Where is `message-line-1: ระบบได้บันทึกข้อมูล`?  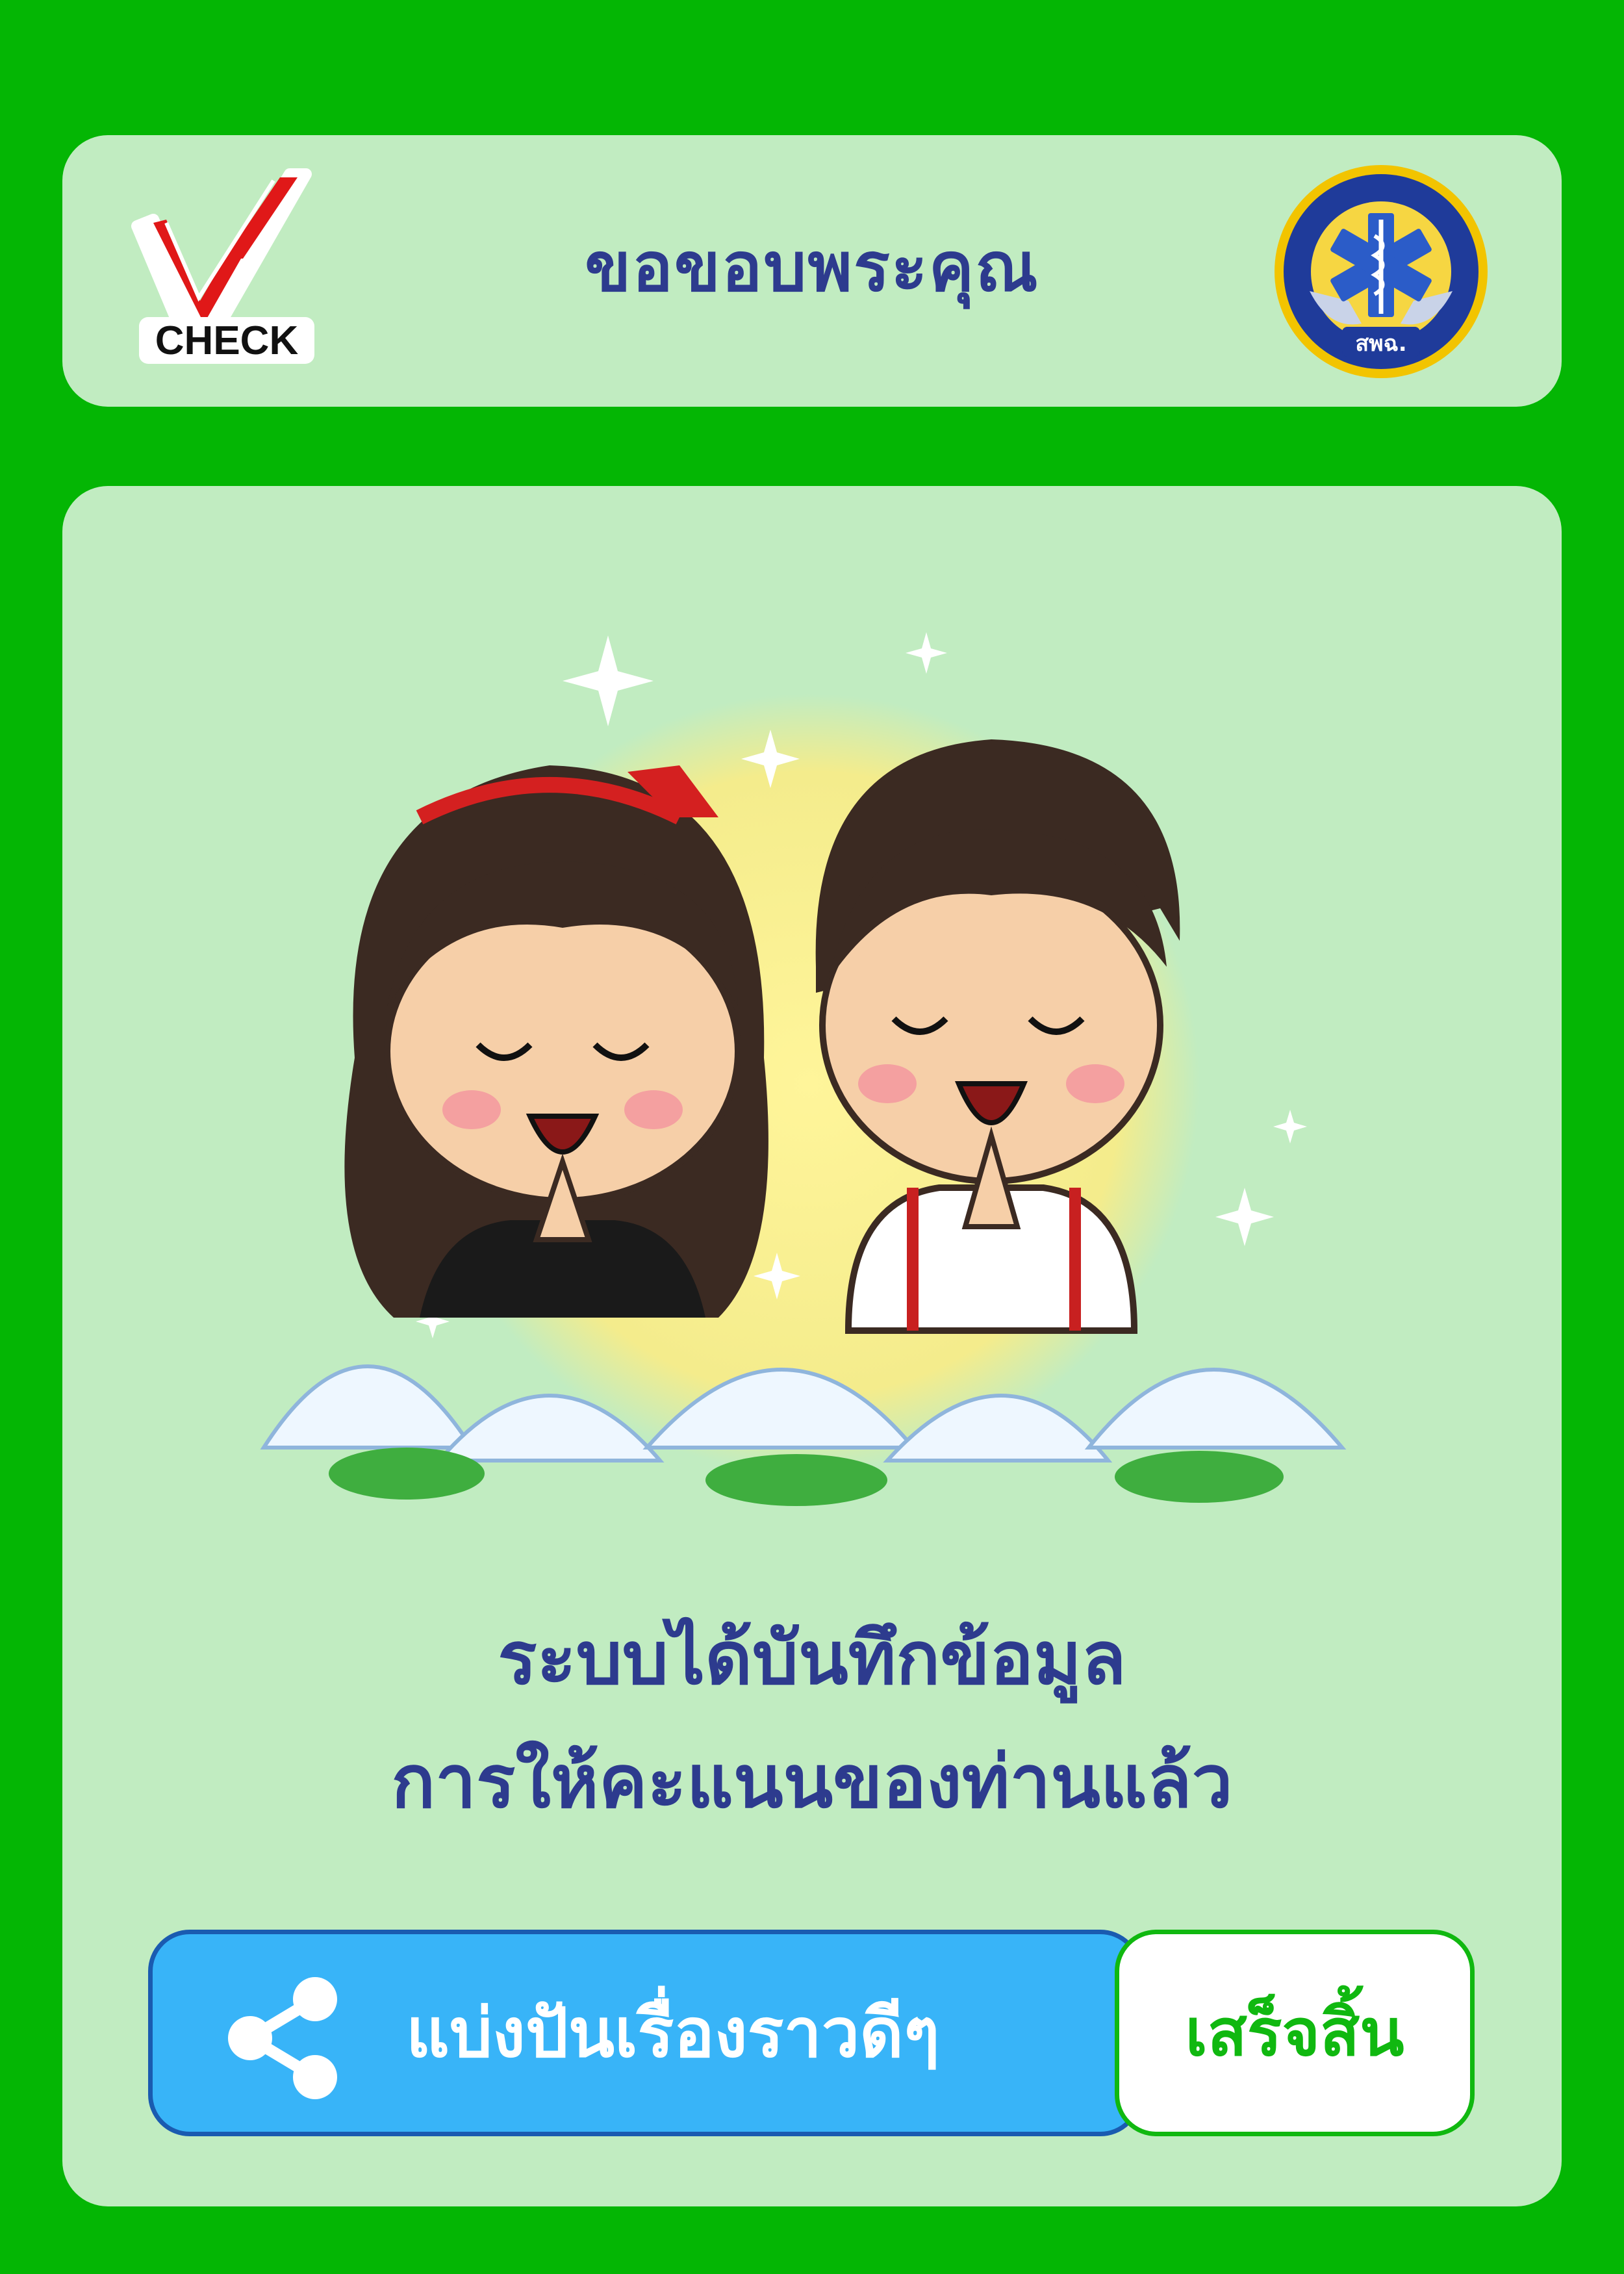 message-line-1: ระบบได้บันทึกข้อมูล is located at coordinates (812, 1658).